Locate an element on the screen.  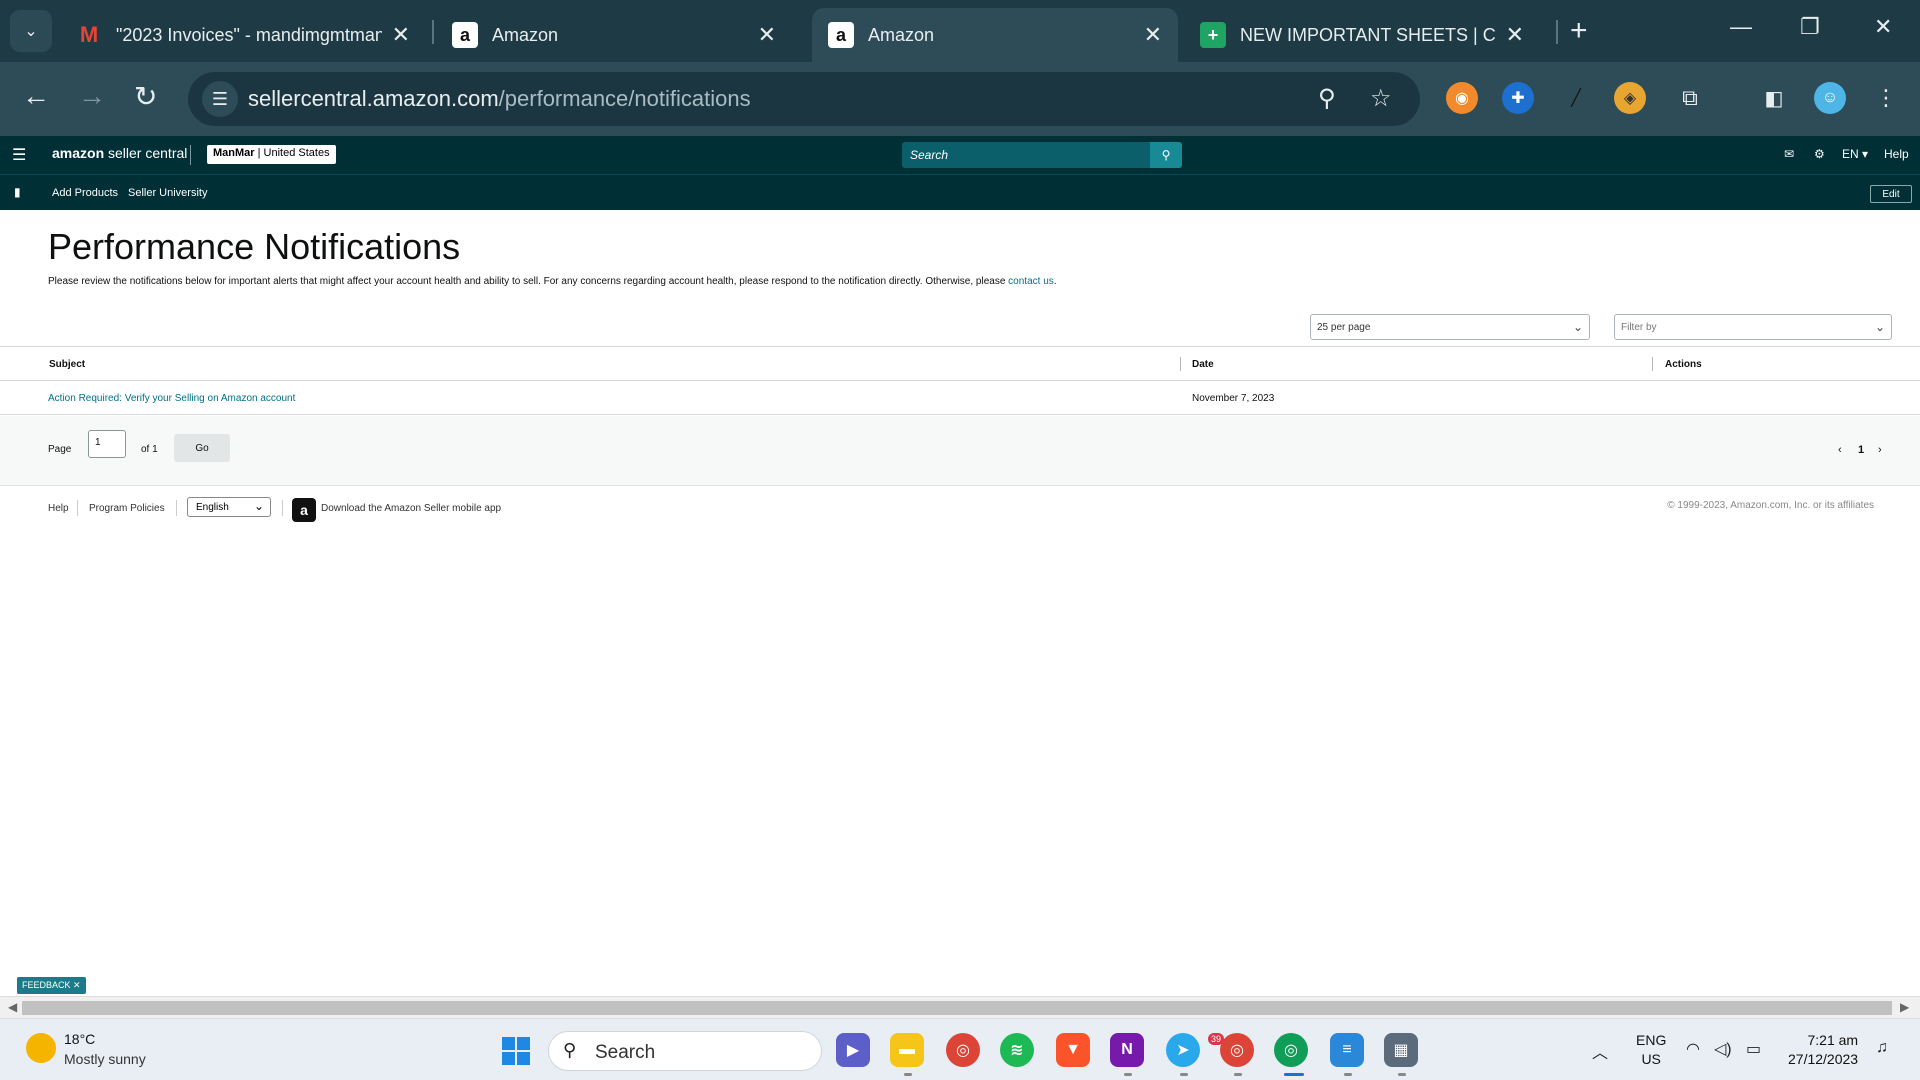
url-domain: sellercentral.amazon.com is located at coordinates (373, 98).